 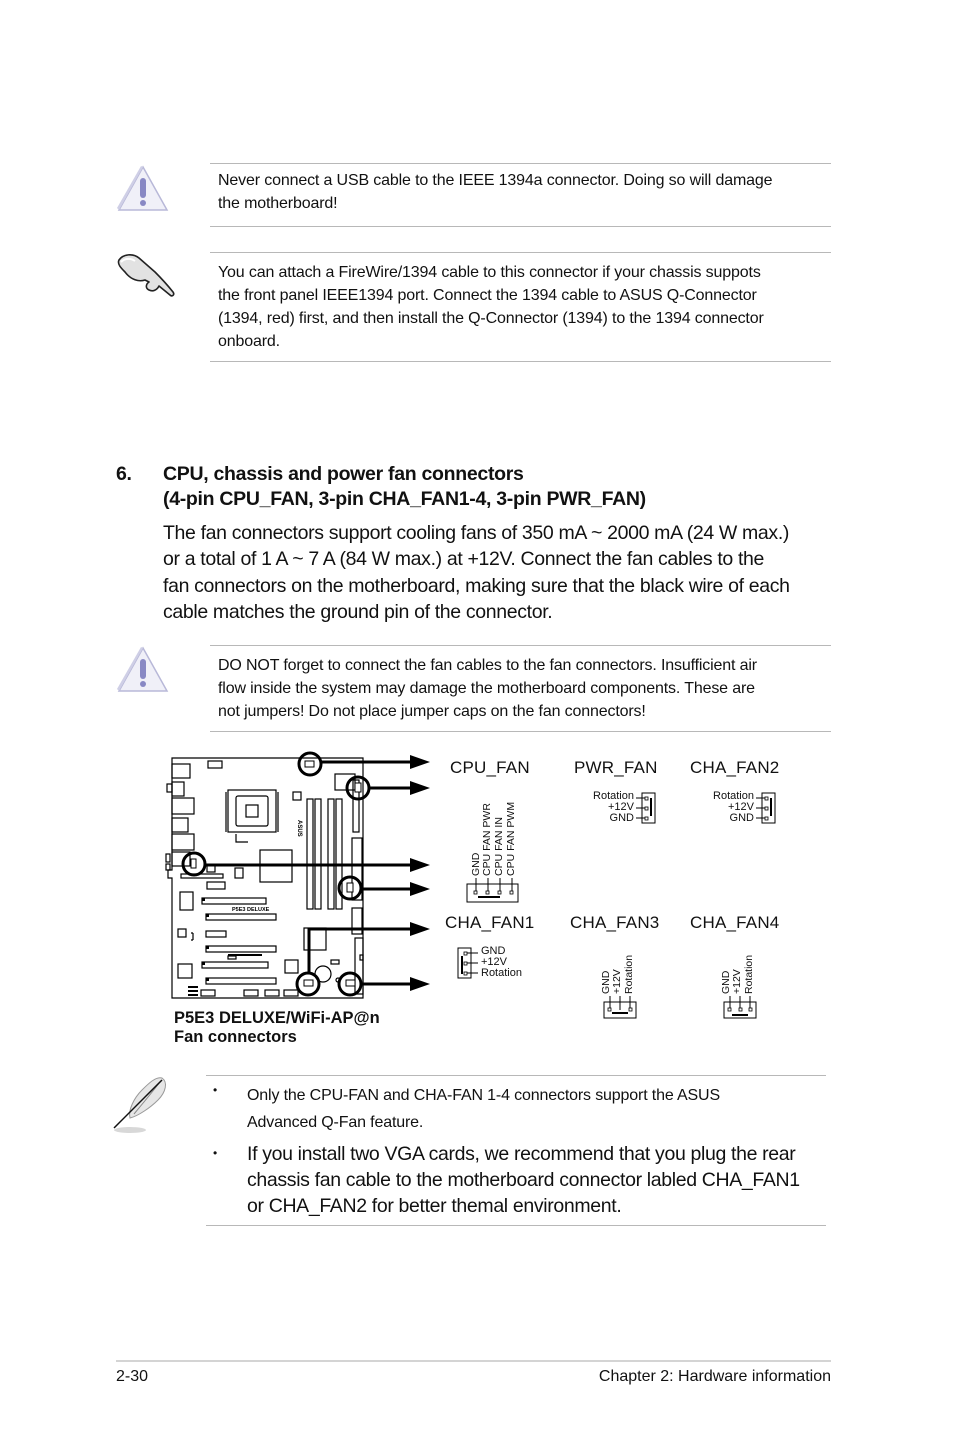 What do you see at coordinates (277, 1018) in the screenshot?
I see `caption-line: P5E3 DELUXE/WiFi-AP@n` at bounding box center [277, 1018].